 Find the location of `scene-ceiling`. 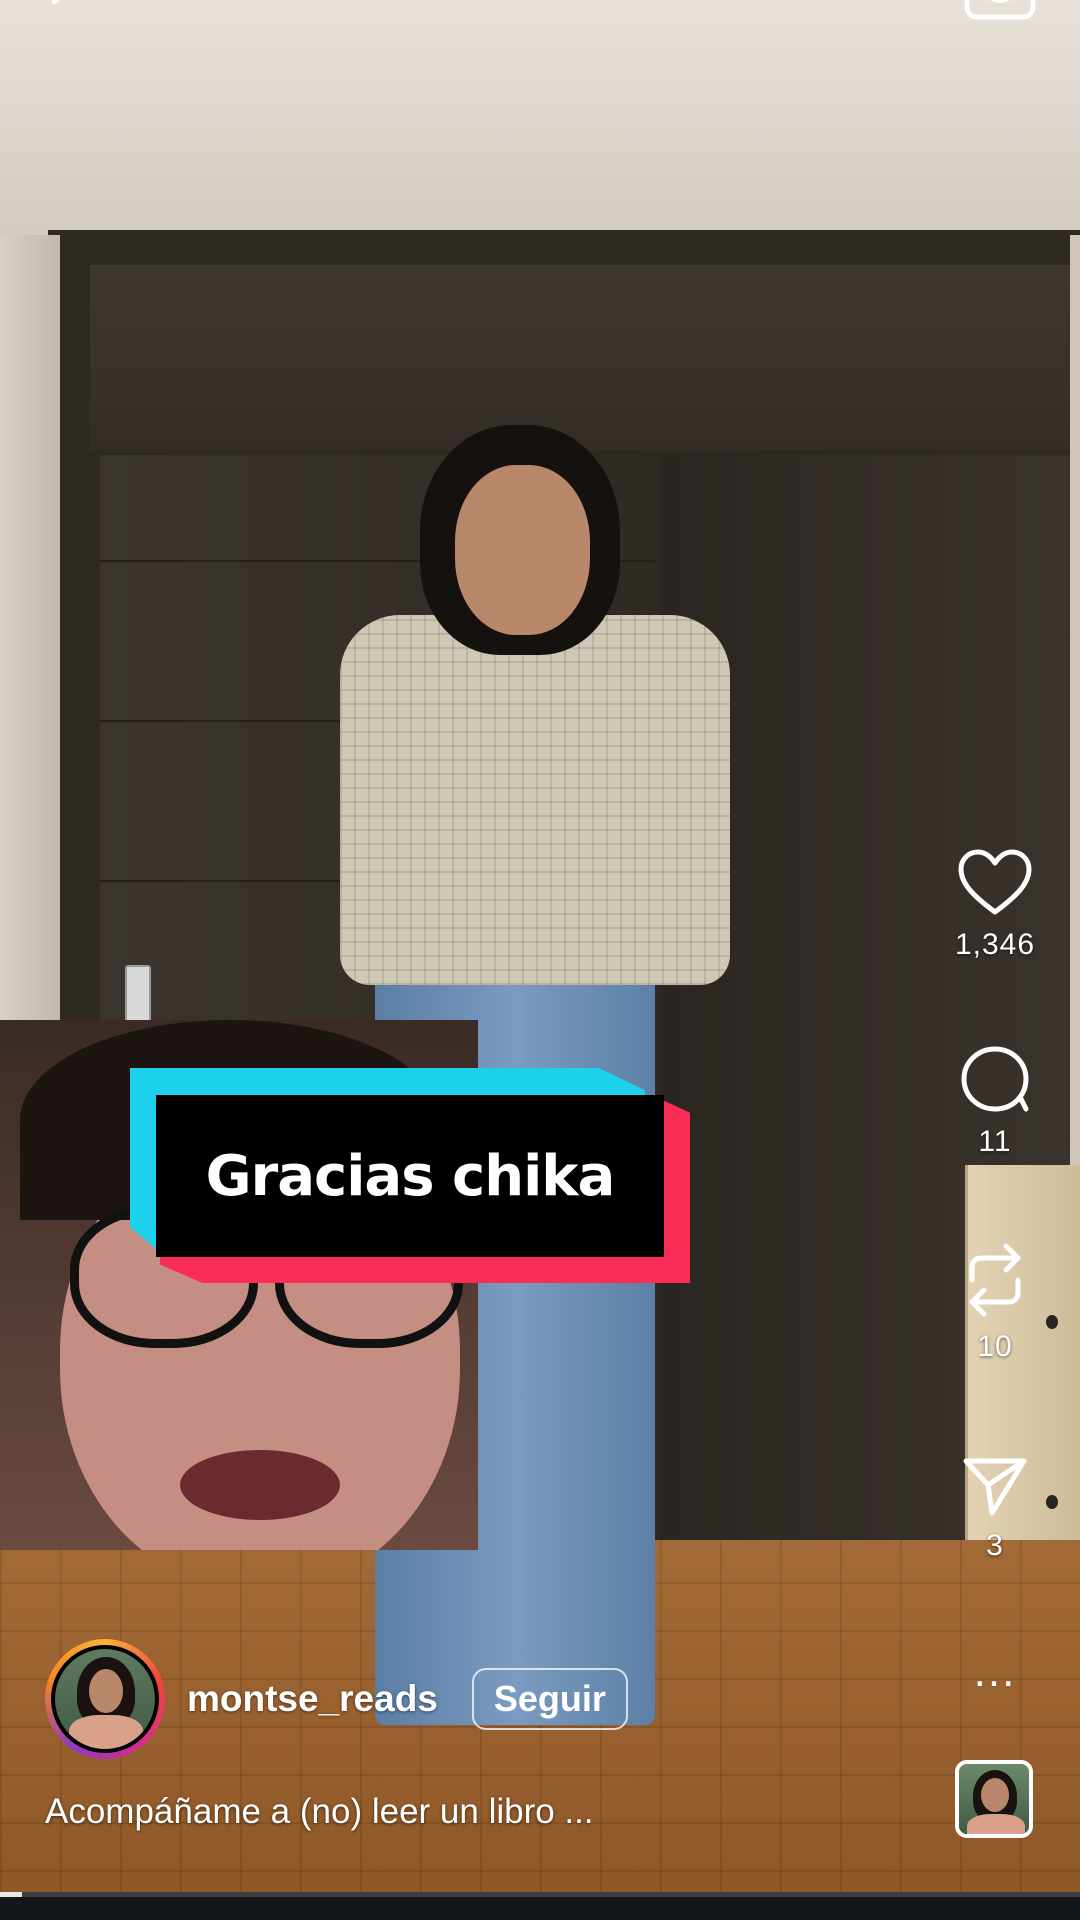

scene-ceiling is located at coordinates (540, 117).